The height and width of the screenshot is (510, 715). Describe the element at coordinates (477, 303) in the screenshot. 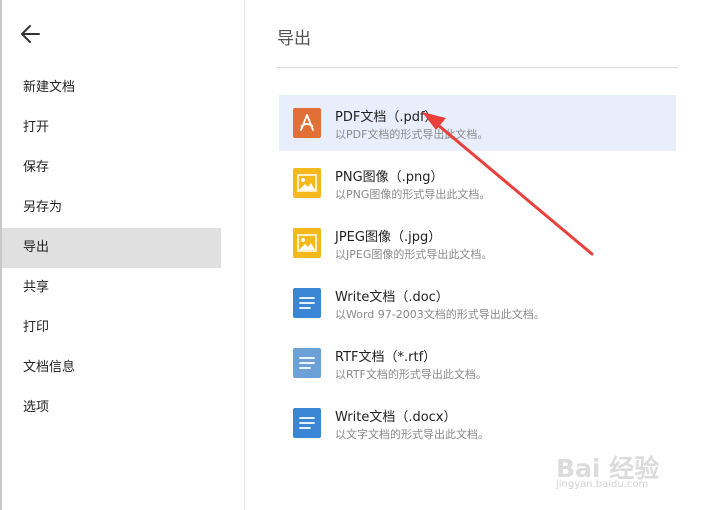

I see `export-doc-option: Write文档（.doc） 以Word 97-2003文档的形式导出此文档。` at that location.